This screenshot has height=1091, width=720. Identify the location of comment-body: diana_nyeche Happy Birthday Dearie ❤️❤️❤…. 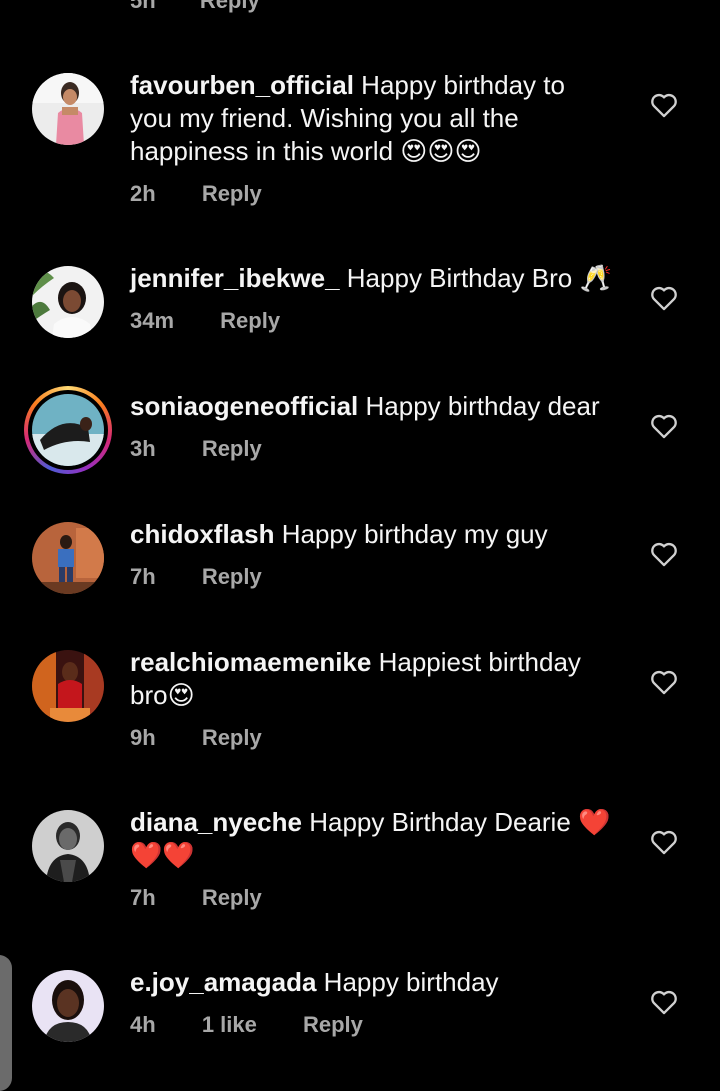
(380, 839).